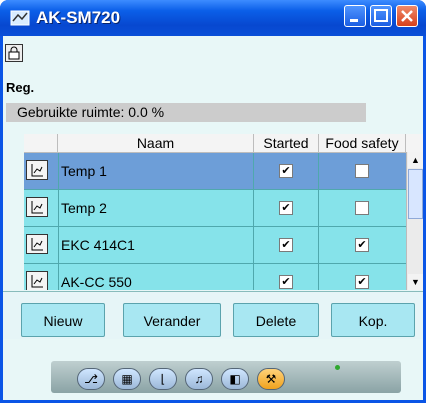 This screenshot has width=426, height=403. Describe the element at coordinates (235, 379) in the screenshot. I see `history-icon: ◧` at that location.